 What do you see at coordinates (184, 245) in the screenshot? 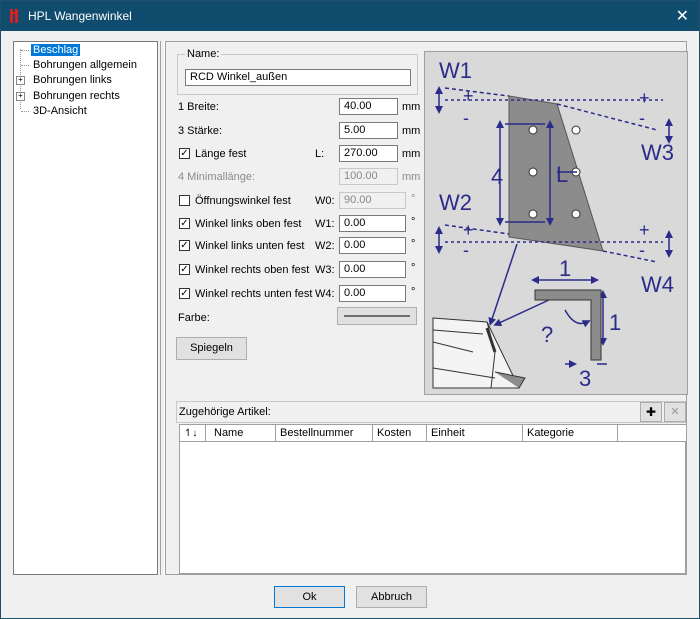
I see `winkel-links-unten-checkbox: ✓` at bounding box center [184, 245].